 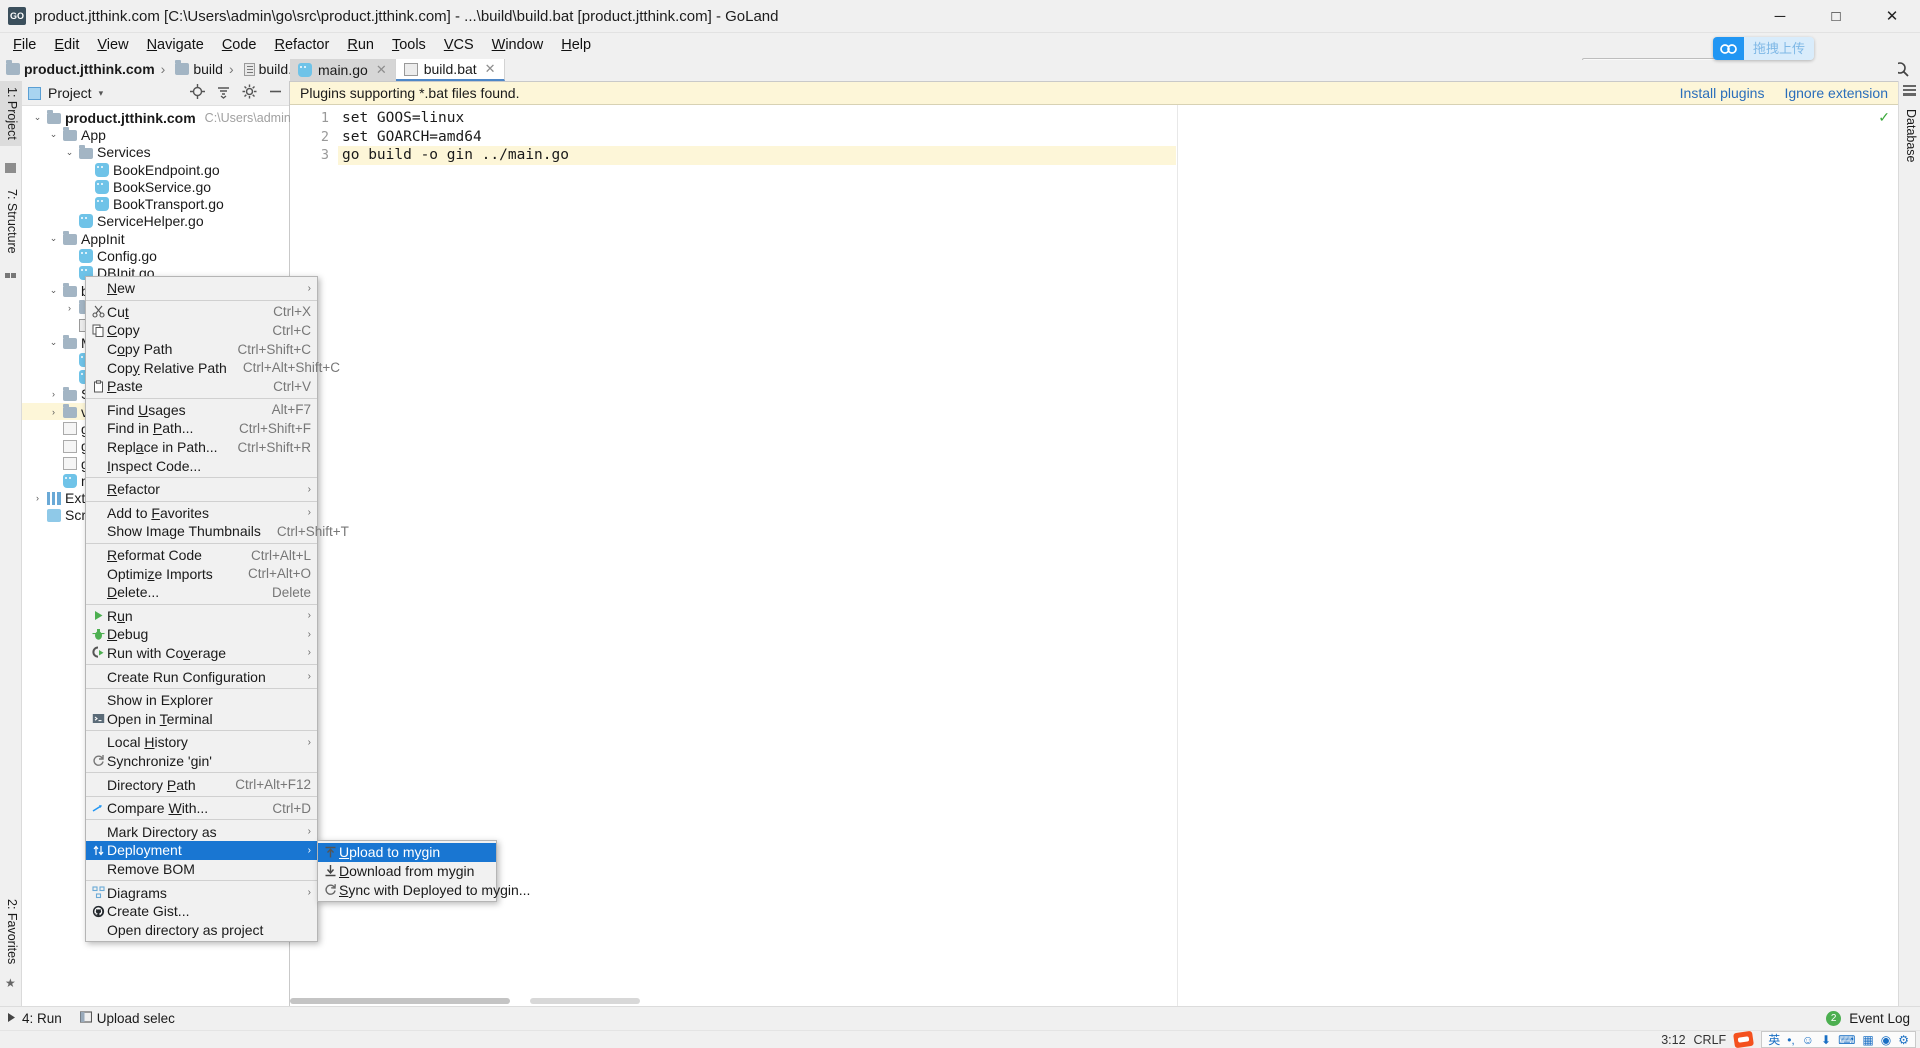 What do you see at coordinates (201, 700) in the screenshot?
I see `context-menu-item-show-in-explorer: Show in Explorer` at bounding box center [201, 700].